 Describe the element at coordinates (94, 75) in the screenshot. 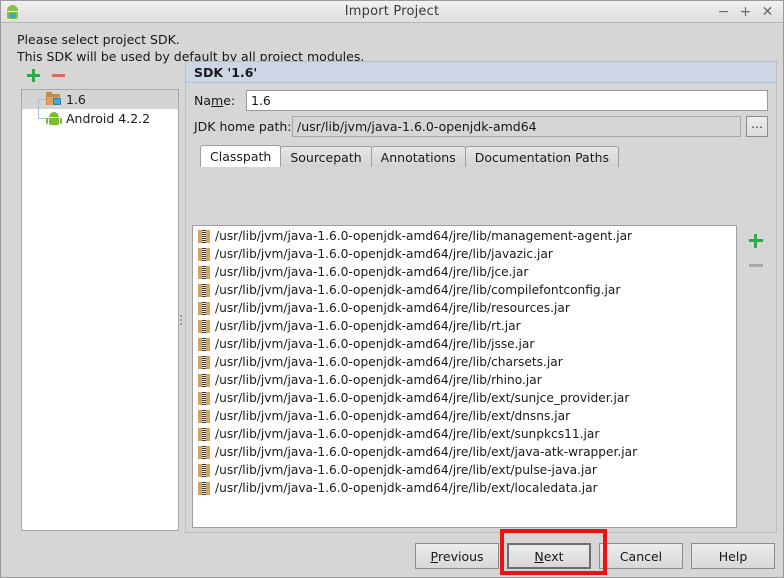

I see `sdk-toolbar` at that location.